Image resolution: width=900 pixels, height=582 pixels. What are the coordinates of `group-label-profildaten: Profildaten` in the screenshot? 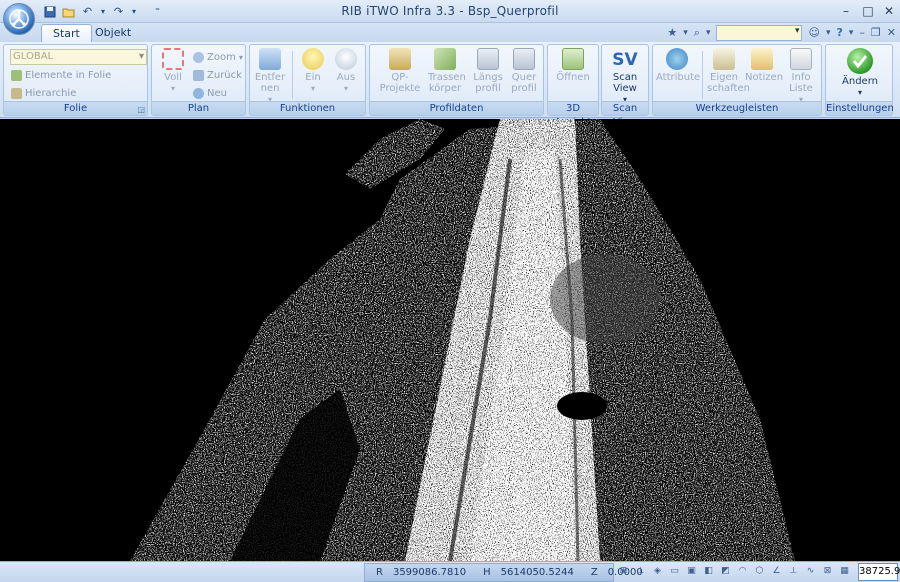 It's located at (456, 108).